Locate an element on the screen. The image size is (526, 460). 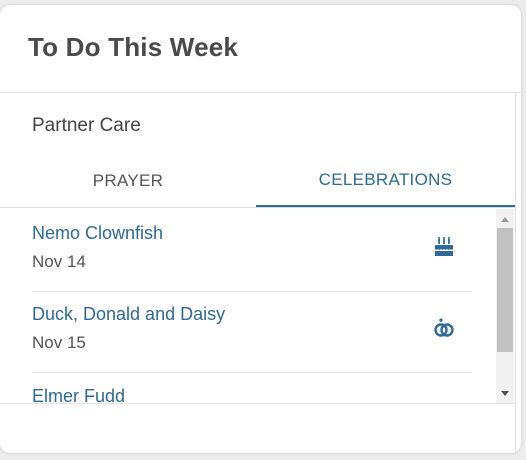
more-icon is located at coordinates (444, 399).